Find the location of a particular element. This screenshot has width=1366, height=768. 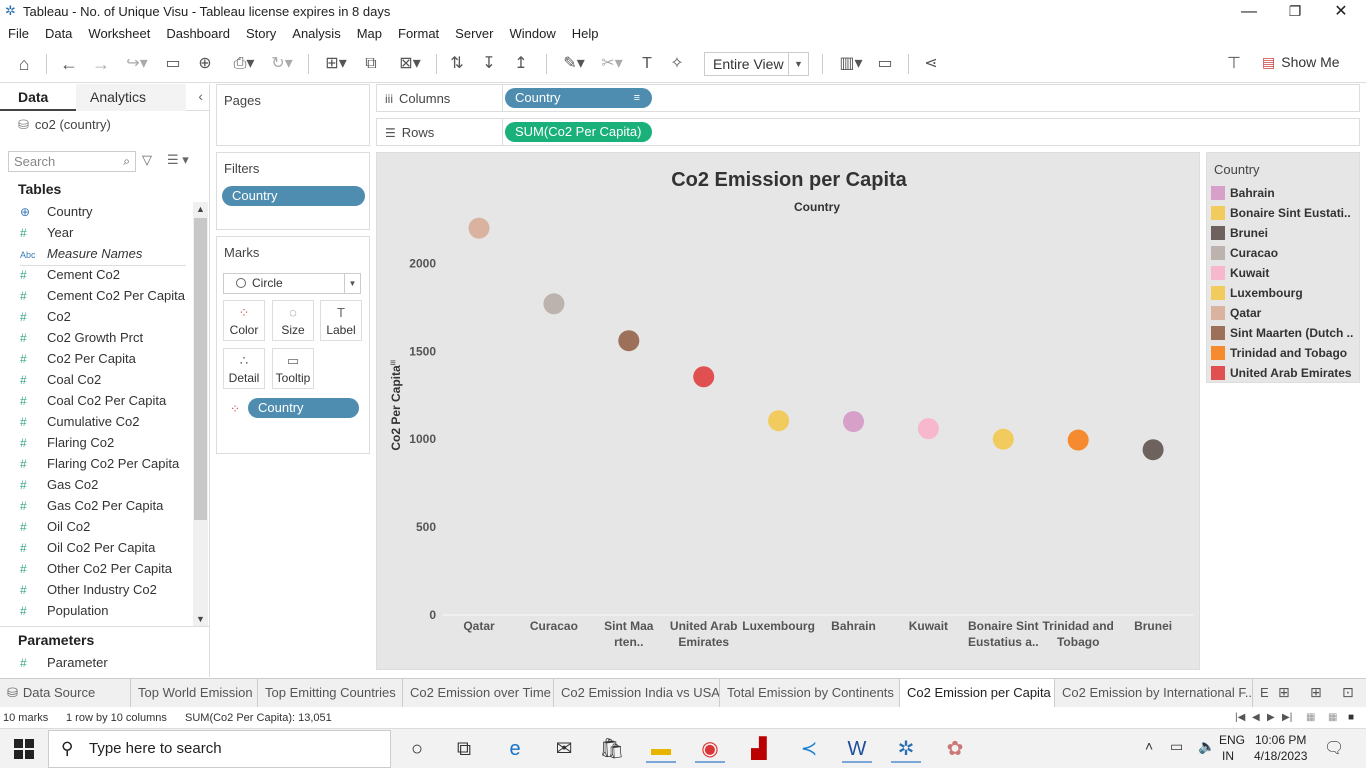

columns-pill-country: Country ≡ is located at coordinates (578, 98).